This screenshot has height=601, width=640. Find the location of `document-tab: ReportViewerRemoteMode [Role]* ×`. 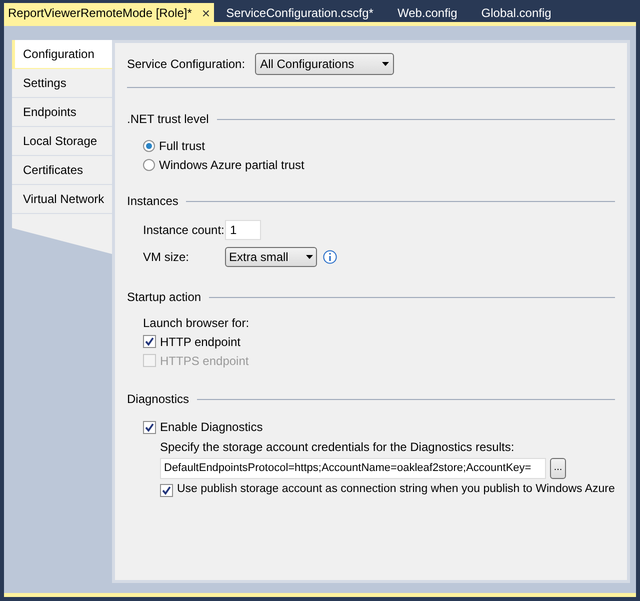

document-tab: ReportViewerRemoteMode [Role]* × is located at coordinates (109, 12).